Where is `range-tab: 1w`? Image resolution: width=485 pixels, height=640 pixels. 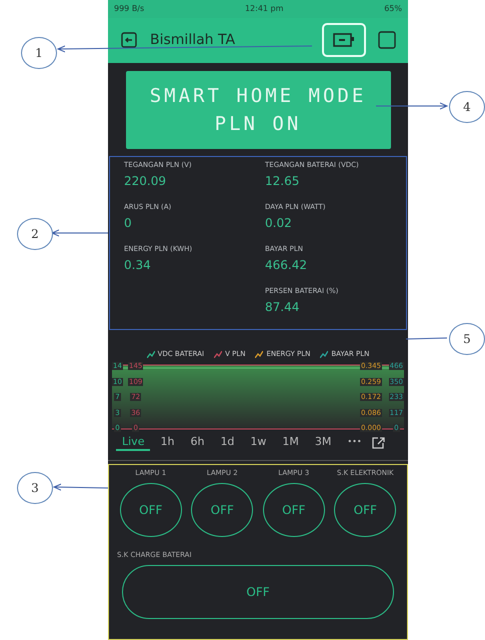
range-tab: 1w is located at coordinates (258, 443).